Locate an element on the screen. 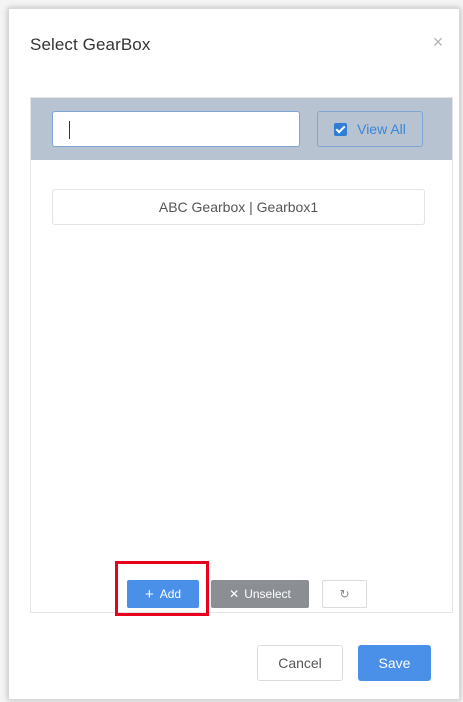  unselect-button-label: Unselect is located at coordinates (267, 594).